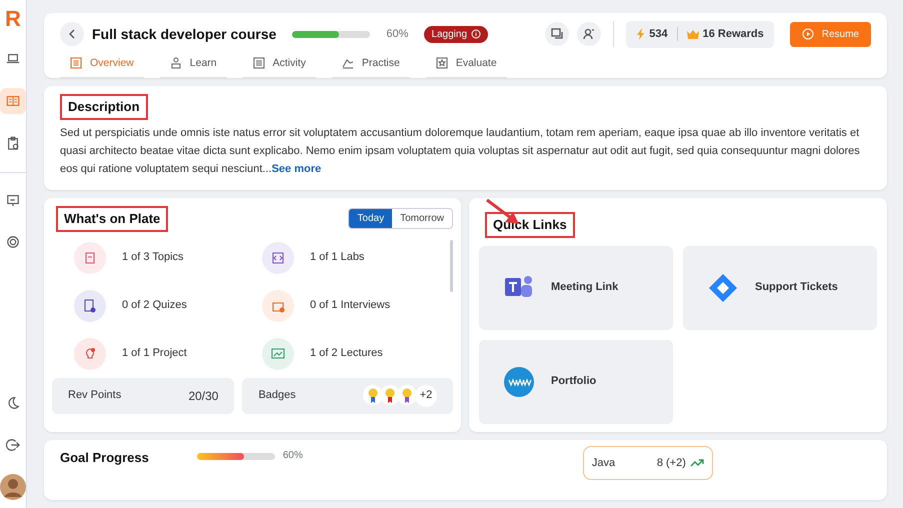  Describe the element at coordinates (193, 65) in the screenshot. I see `tab: Learn` at that location.